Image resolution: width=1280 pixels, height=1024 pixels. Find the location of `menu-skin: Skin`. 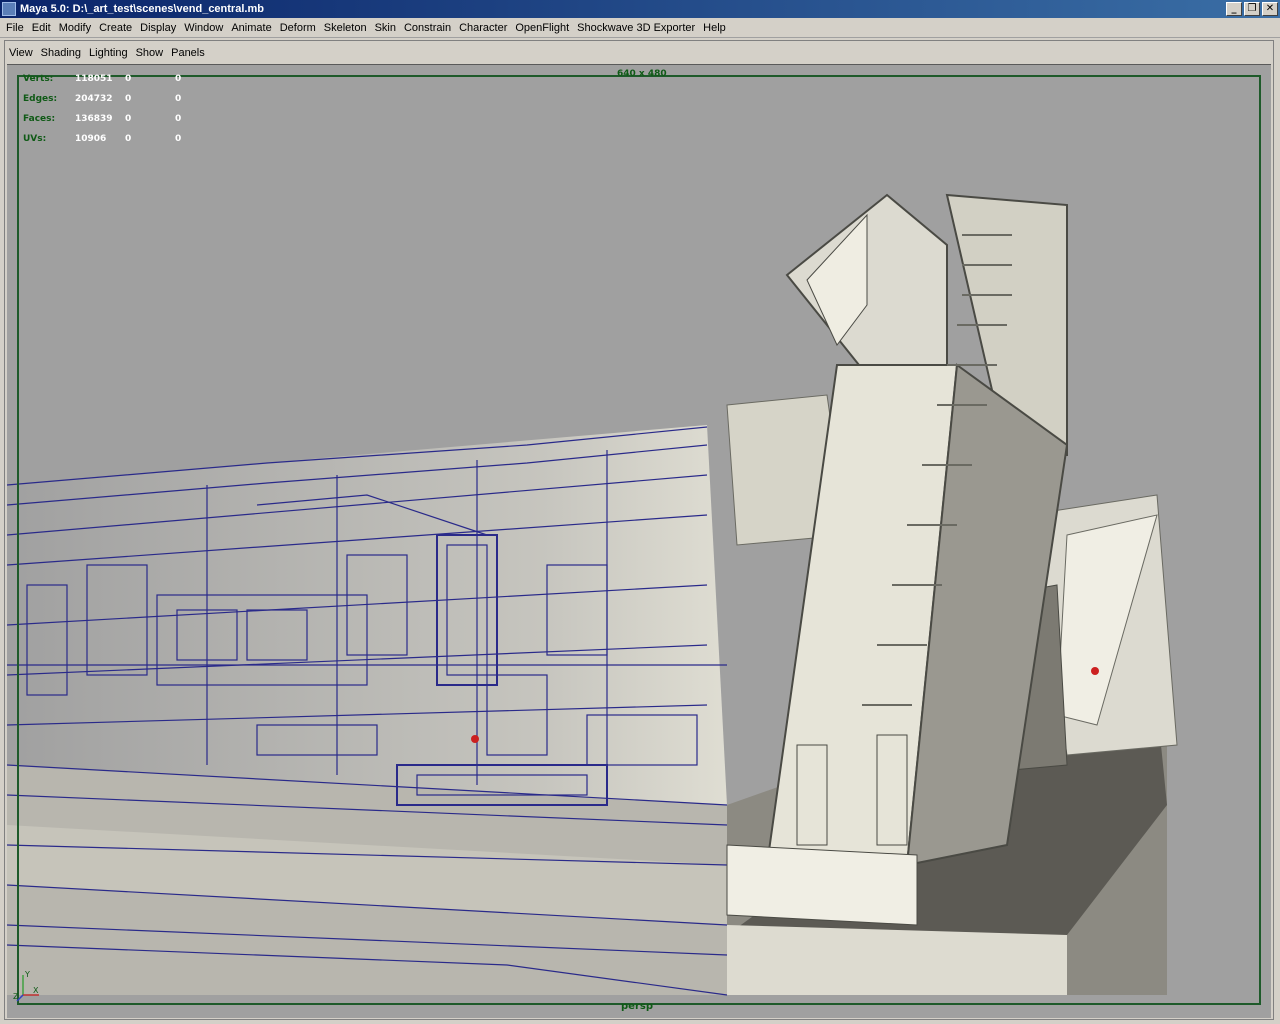

menu-skin: Skin is located at coordinates (385, 28).